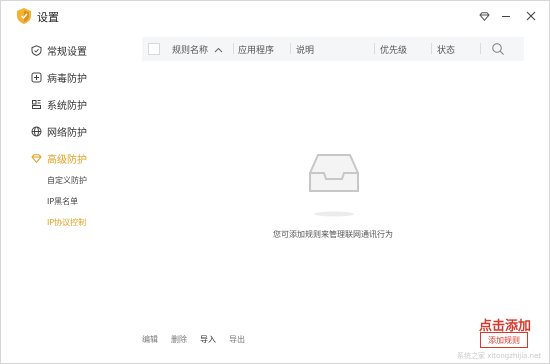  Describe the element at coordinates (24, 16) in the screenshot. I see `app-logo-icon` at that location.